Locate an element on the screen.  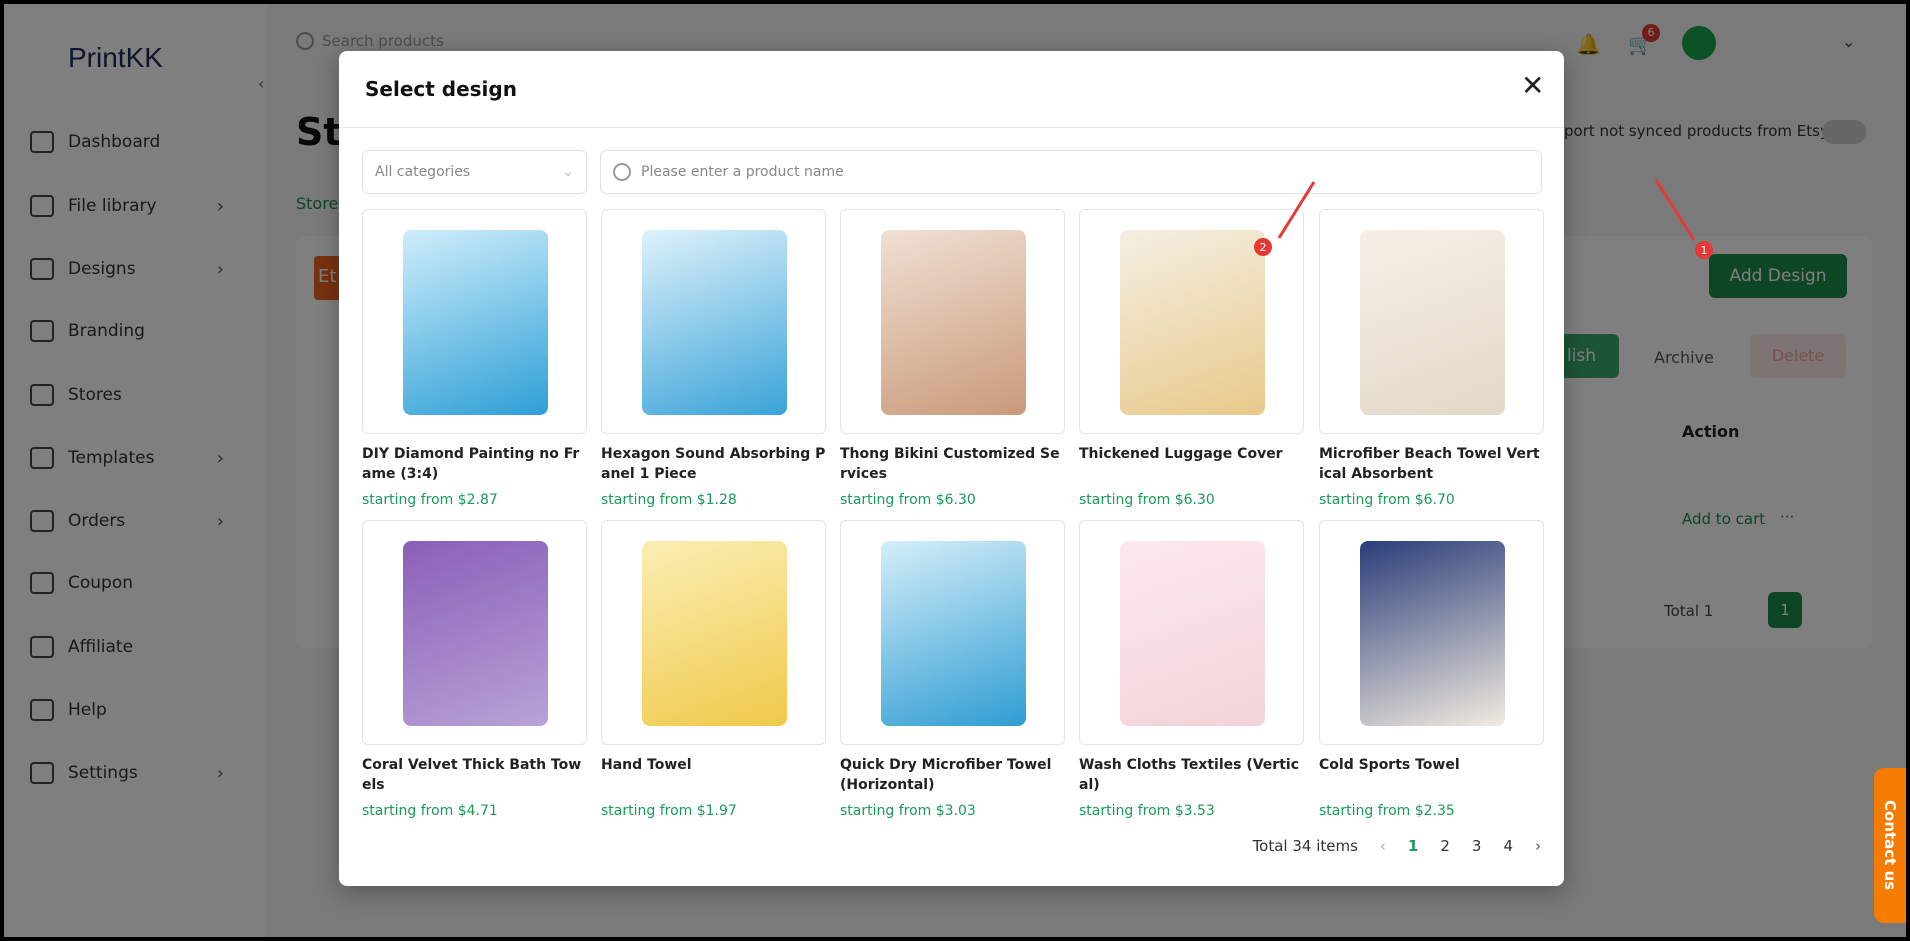
annotation-label-2: 2 is located at coordinates (1263, 247).